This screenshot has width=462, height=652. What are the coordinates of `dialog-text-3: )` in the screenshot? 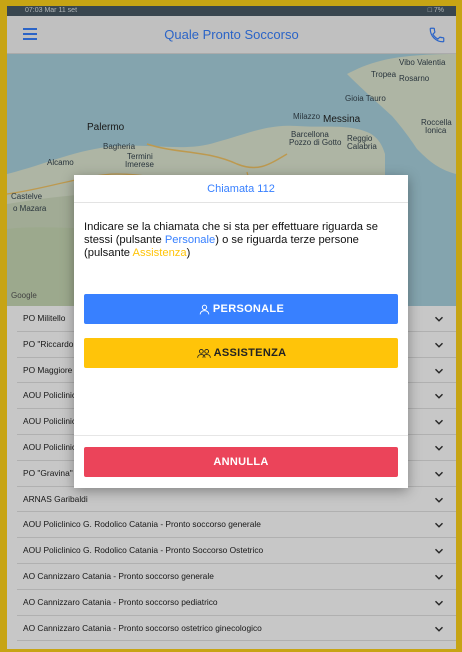 It's located at (188, 252).